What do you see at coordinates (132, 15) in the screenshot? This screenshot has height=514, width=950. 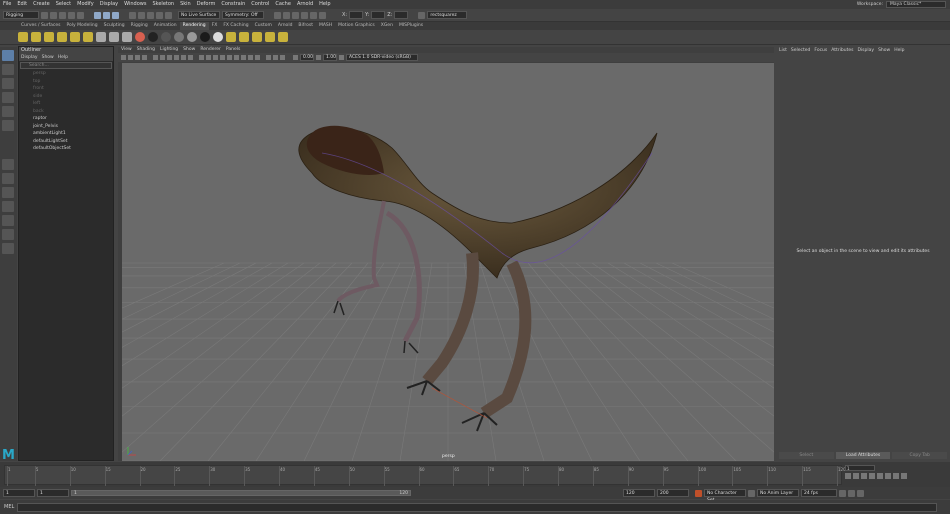 I see `snap-grid-icon` at bounding box center [132, 15].